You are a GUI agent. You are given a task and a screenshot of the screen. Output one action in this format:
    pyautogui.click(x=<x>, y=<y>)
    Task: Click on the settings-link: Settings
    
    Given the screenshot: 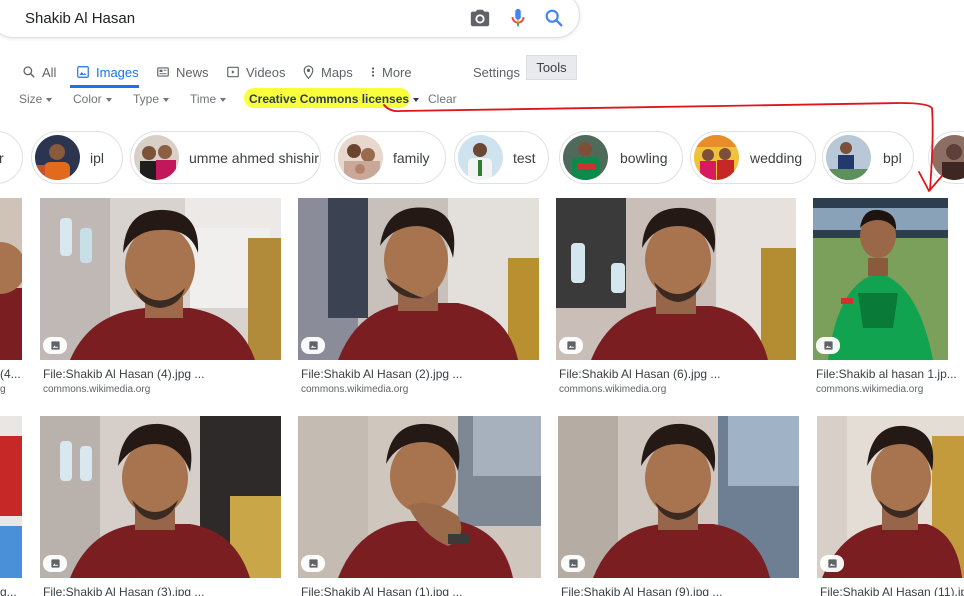 What is the action you would take?
    pyautogui.click(x=496, y=72)
    